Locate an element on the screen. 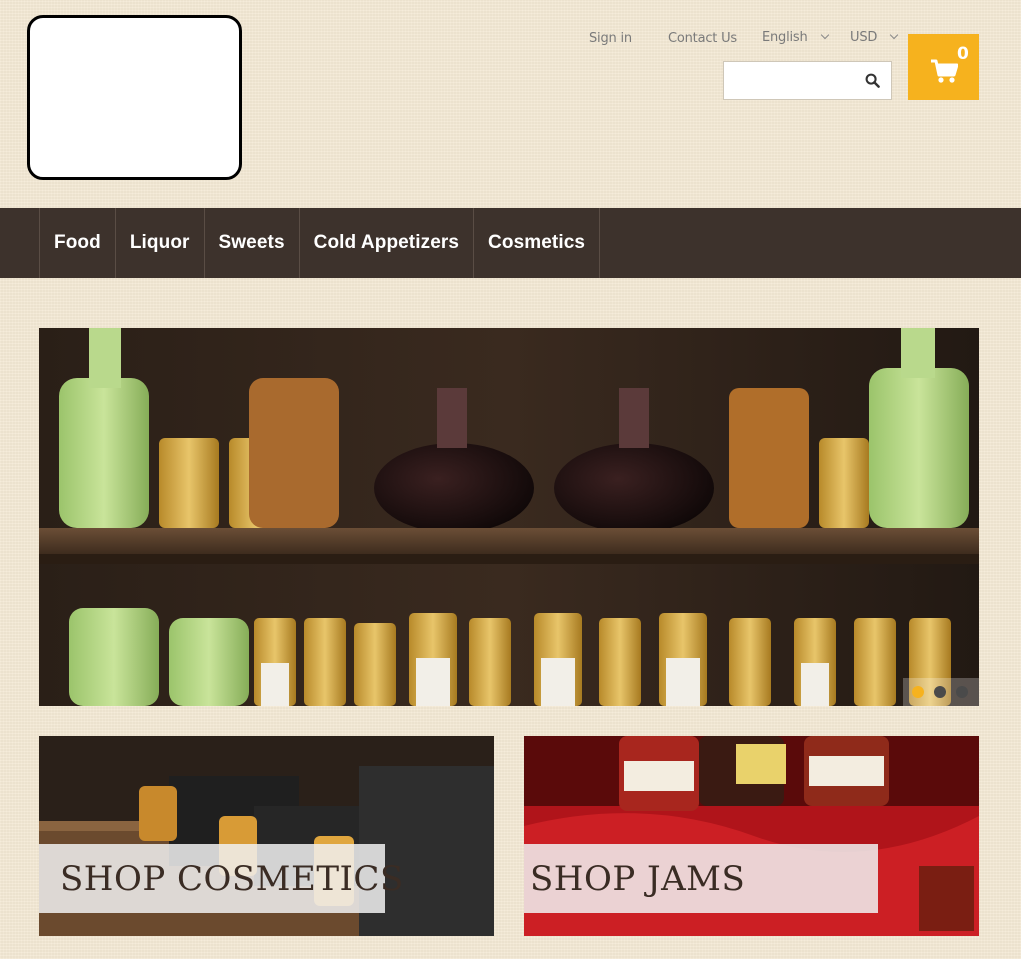 This screenshot has height=959, width=1021. sign-in-link: Sign in is located at coordinates (610, 38).